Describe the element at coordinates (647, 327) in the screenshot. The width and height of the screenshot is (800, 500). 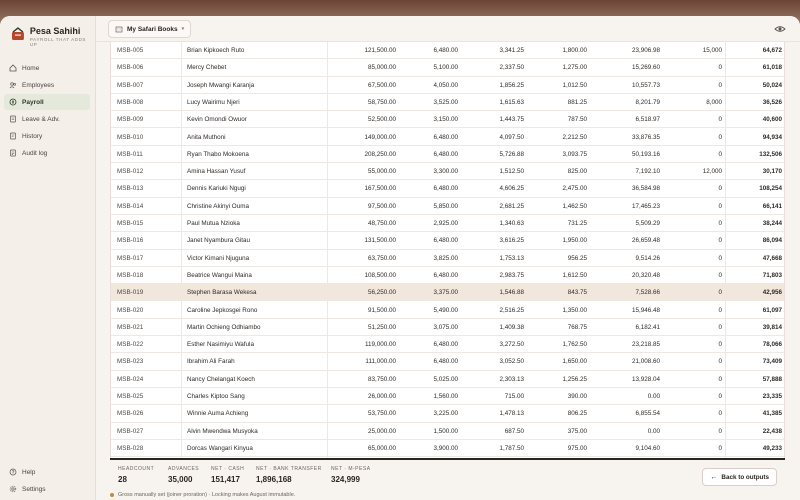
I see `cell-paye: 6,182.41` at that location.